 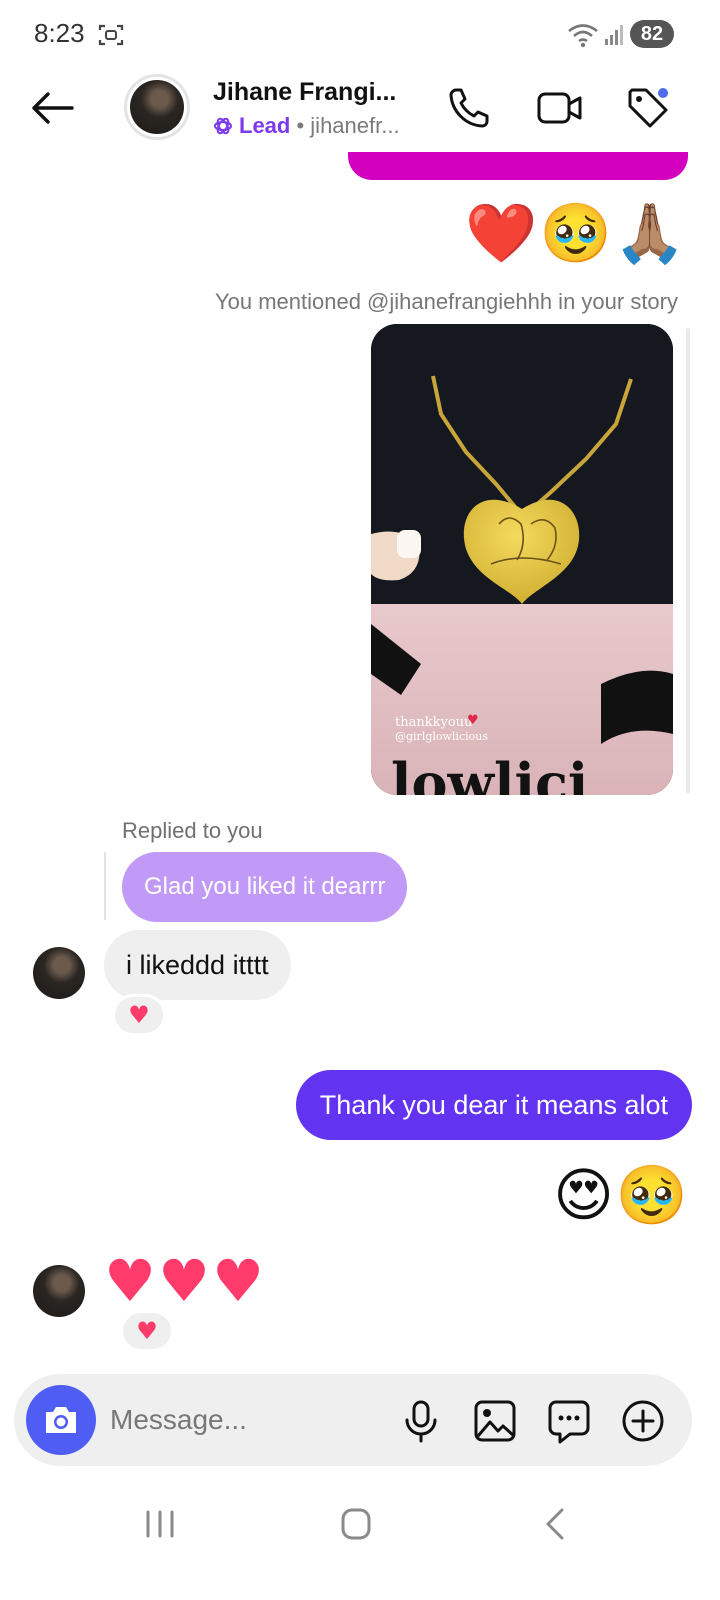 I want to click on outgoing-message-bubble: Thank you dear it means alot, so click(x=493, y=1105).